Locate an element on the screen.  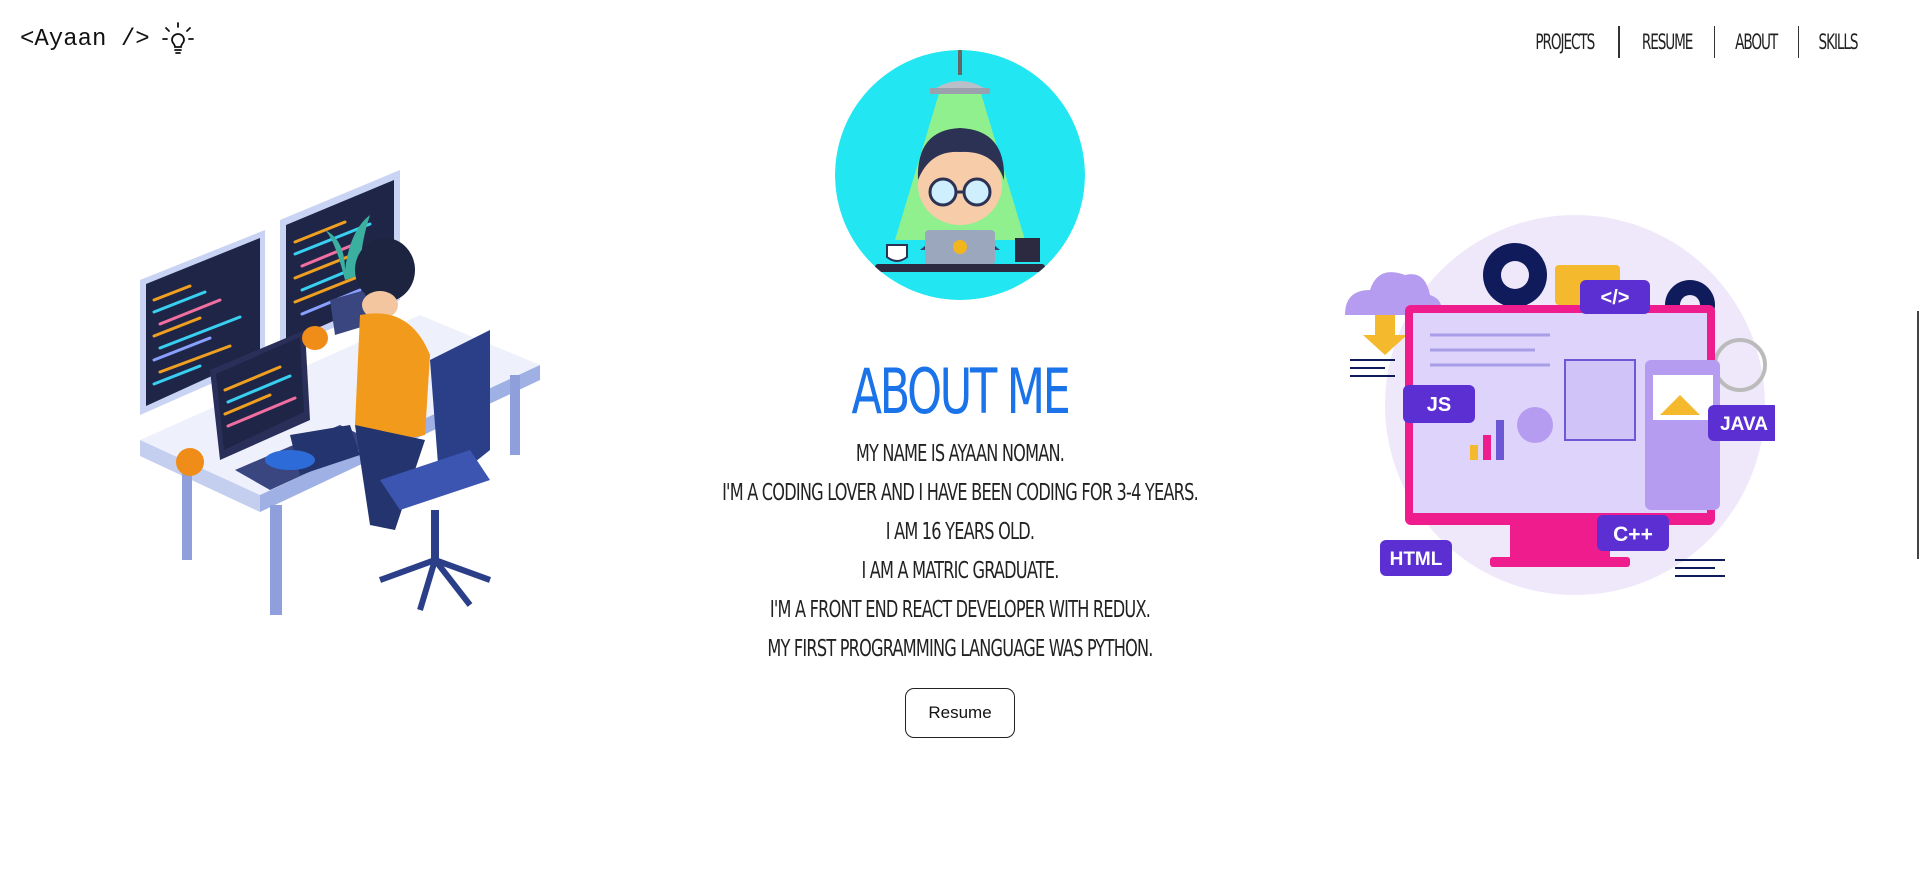
cpp-badge: C++ is located at coordinates (1633, 533).